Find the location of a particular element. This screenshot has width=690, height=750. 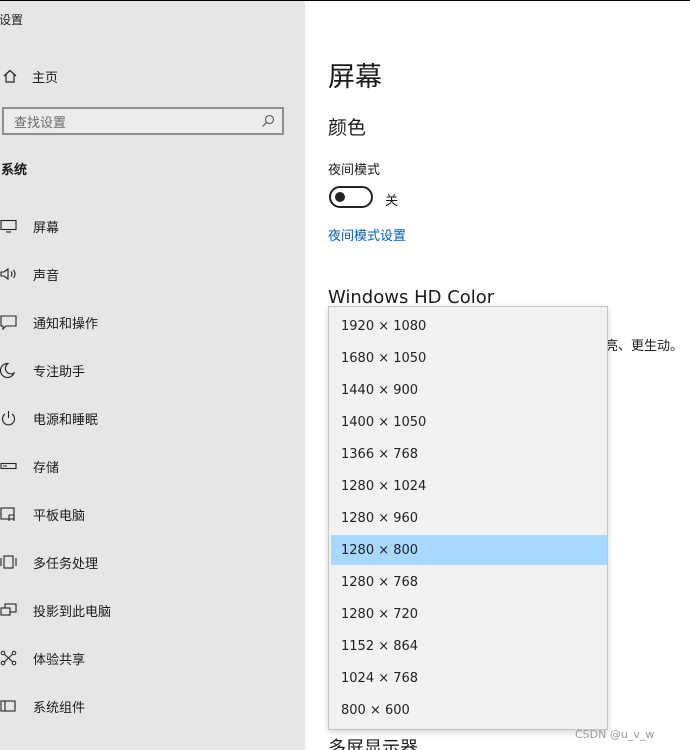

sidebar-item-label: 体验共享 is located at coordinates (59, 660).